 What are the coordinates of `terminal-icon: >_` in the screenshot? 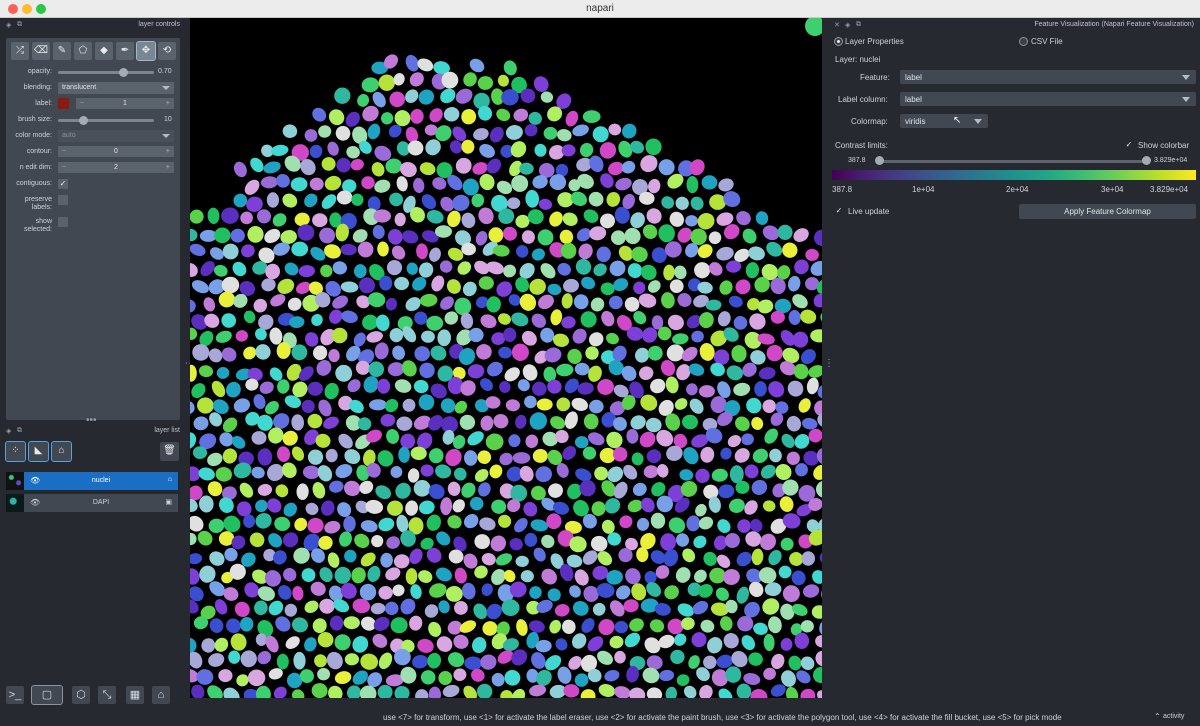 It's located at (15, 695).